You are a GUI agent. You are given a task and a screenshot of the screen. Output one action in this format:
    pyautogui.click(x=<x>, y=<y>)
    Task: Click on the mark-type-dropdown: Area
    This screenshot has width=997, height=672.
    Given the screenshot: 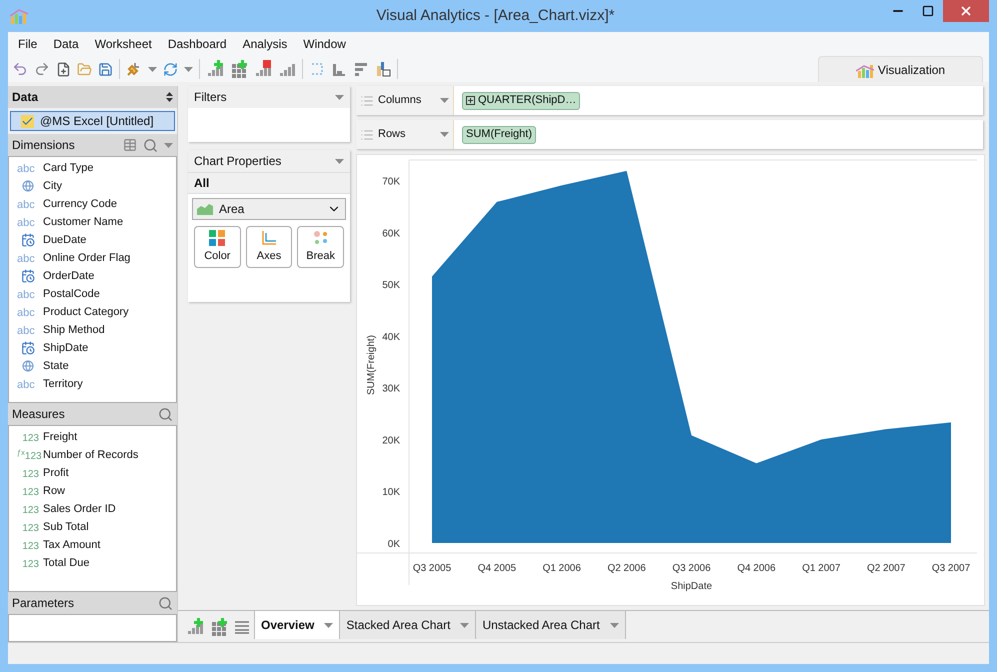 What is the action you would take?
    pyautogui.click(x=269, y=209)
    